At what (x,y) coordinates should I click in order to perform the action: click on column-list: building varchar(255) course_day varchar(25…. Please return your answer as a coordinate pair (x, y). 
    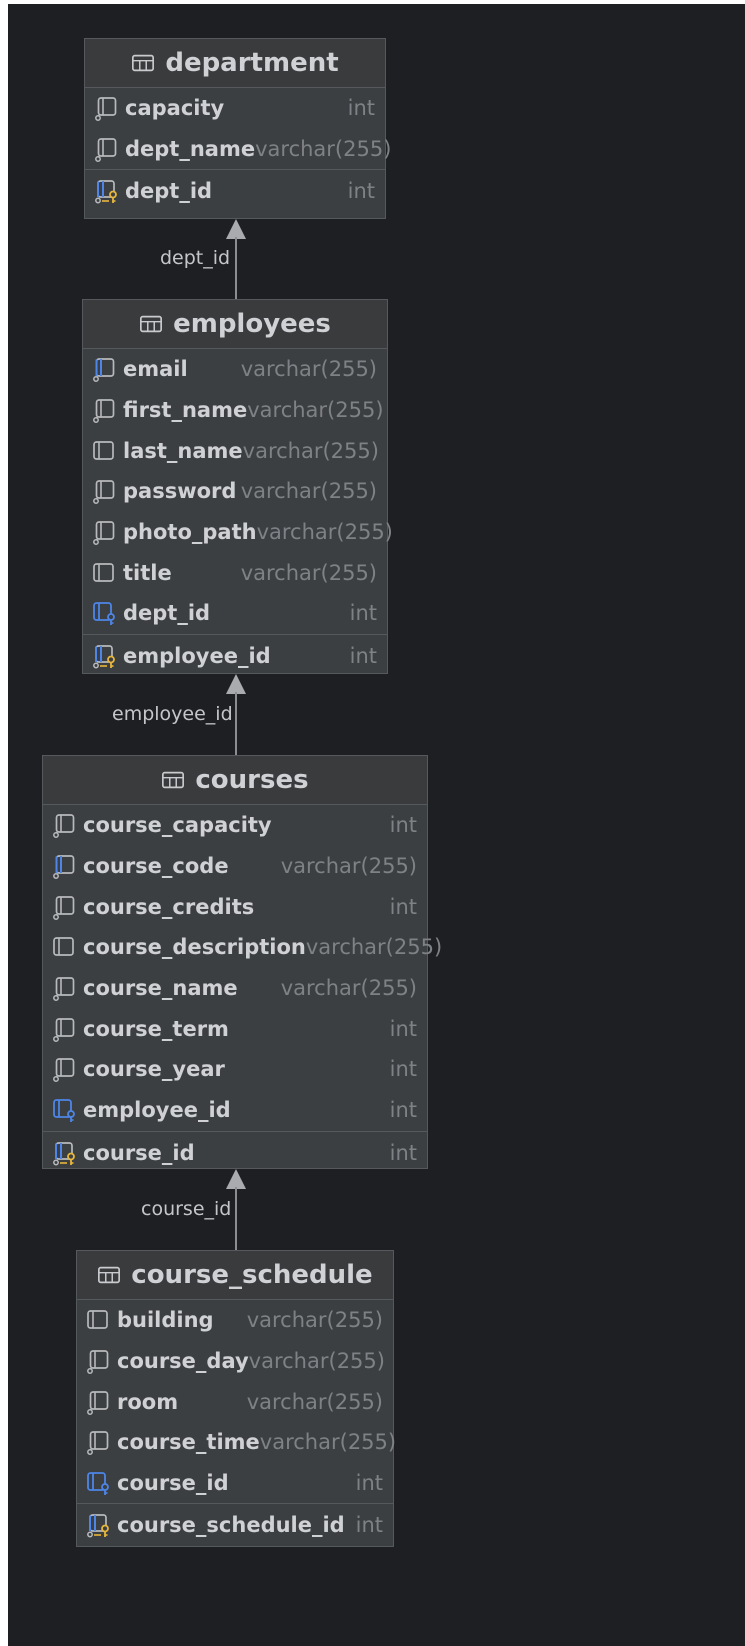
    Looking at the image, I should click on (237, 1423).